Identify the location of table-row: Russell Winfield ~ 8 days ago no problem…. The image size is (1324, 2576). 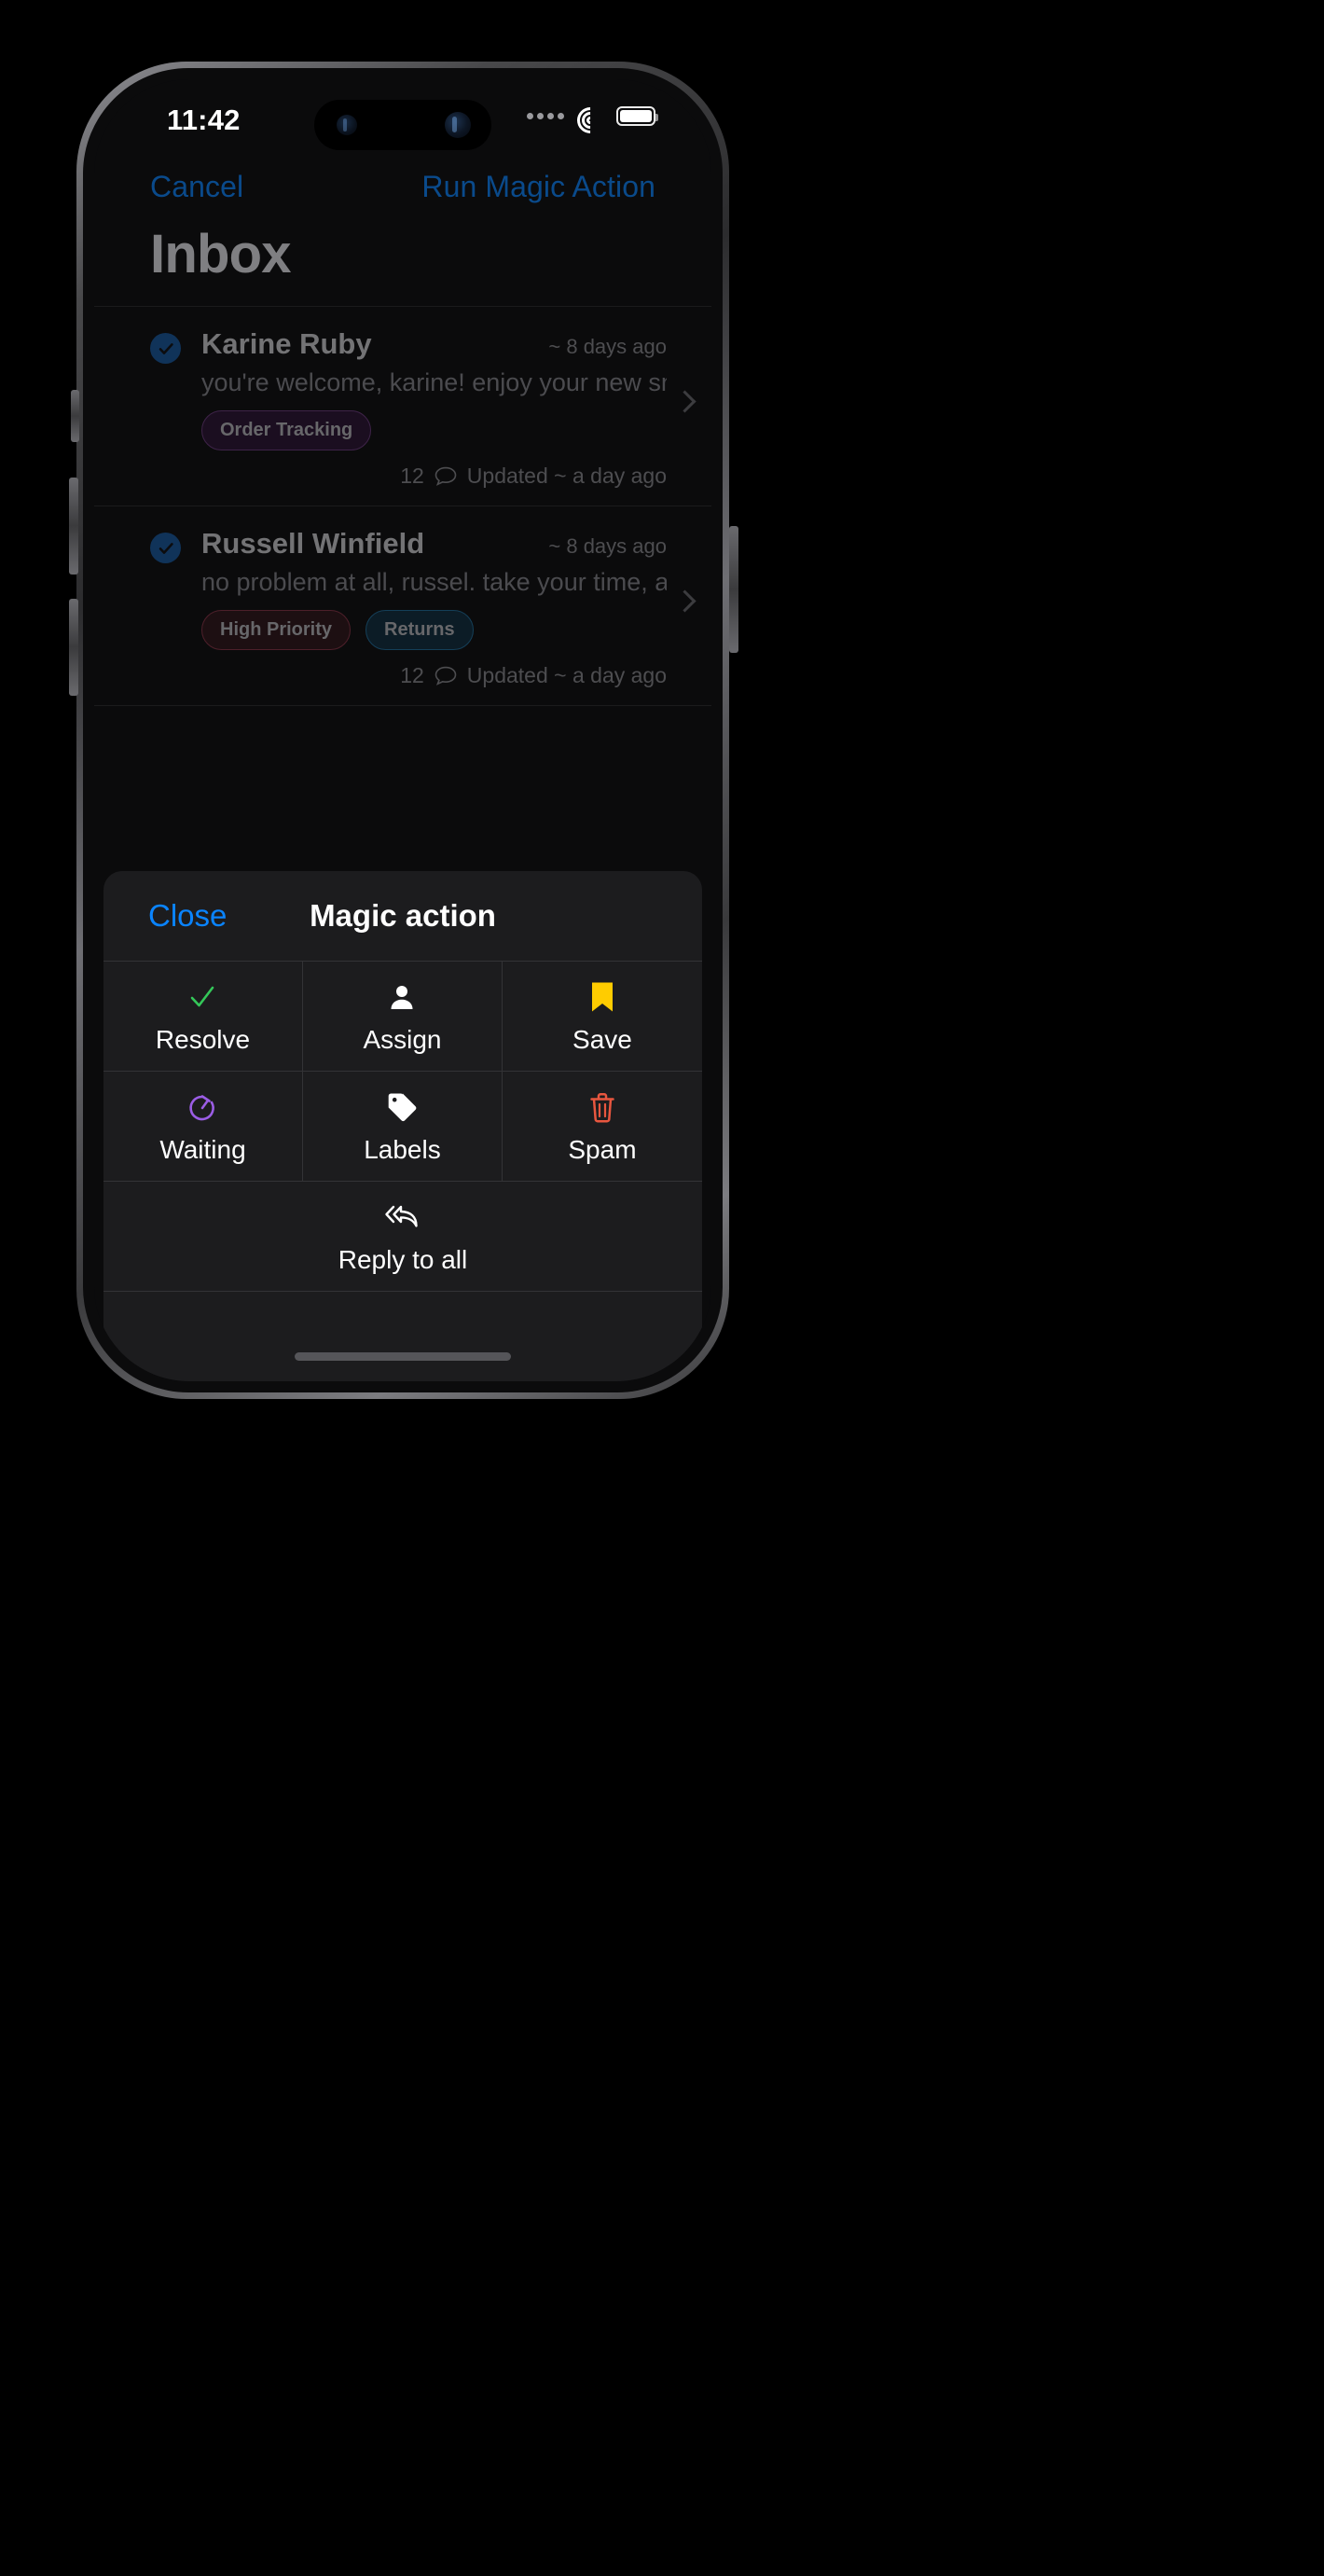
(402, 606).